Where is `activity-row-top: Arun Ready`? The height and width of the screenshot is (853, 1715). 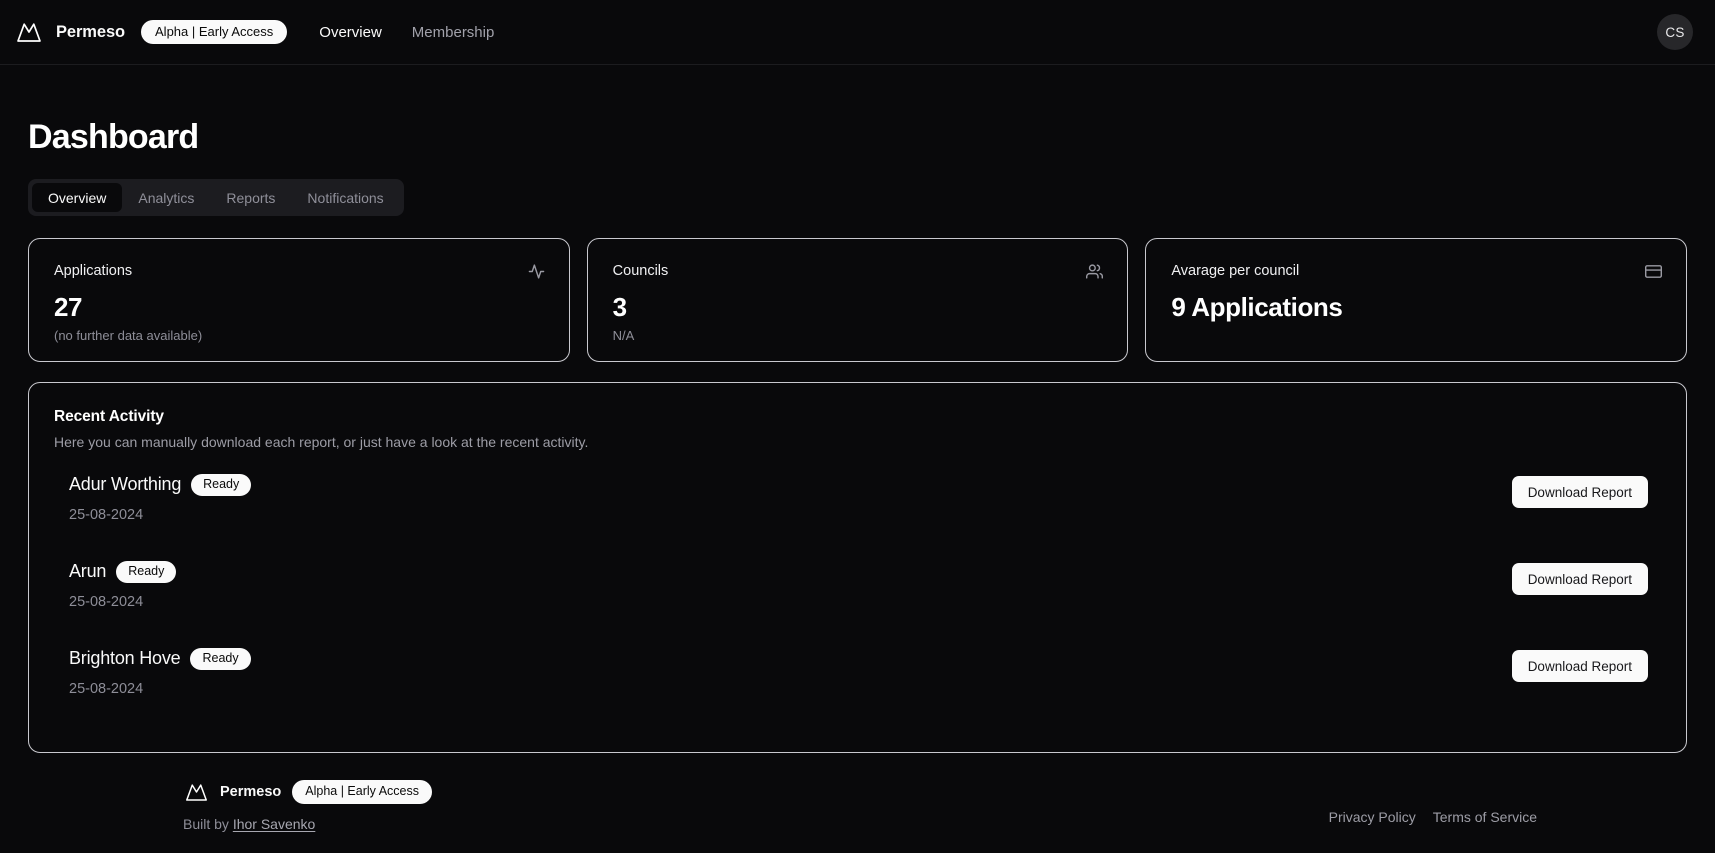 activity-row-top: Arun Ready is located at coordinates (123, 572).